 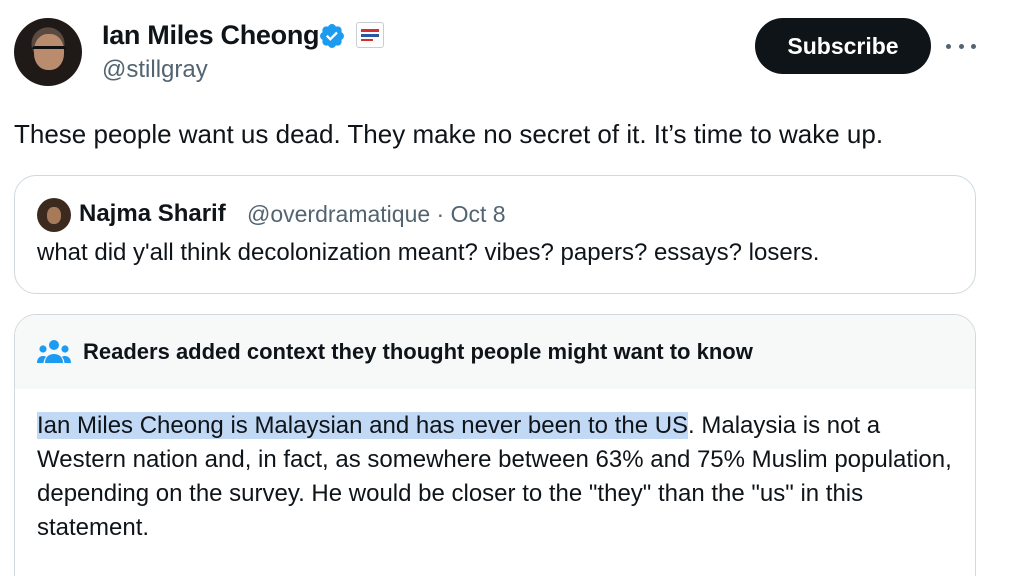 I want to click on quoted-handle-date: @overdramatique · Oct 8, so click(x=376, y=214).